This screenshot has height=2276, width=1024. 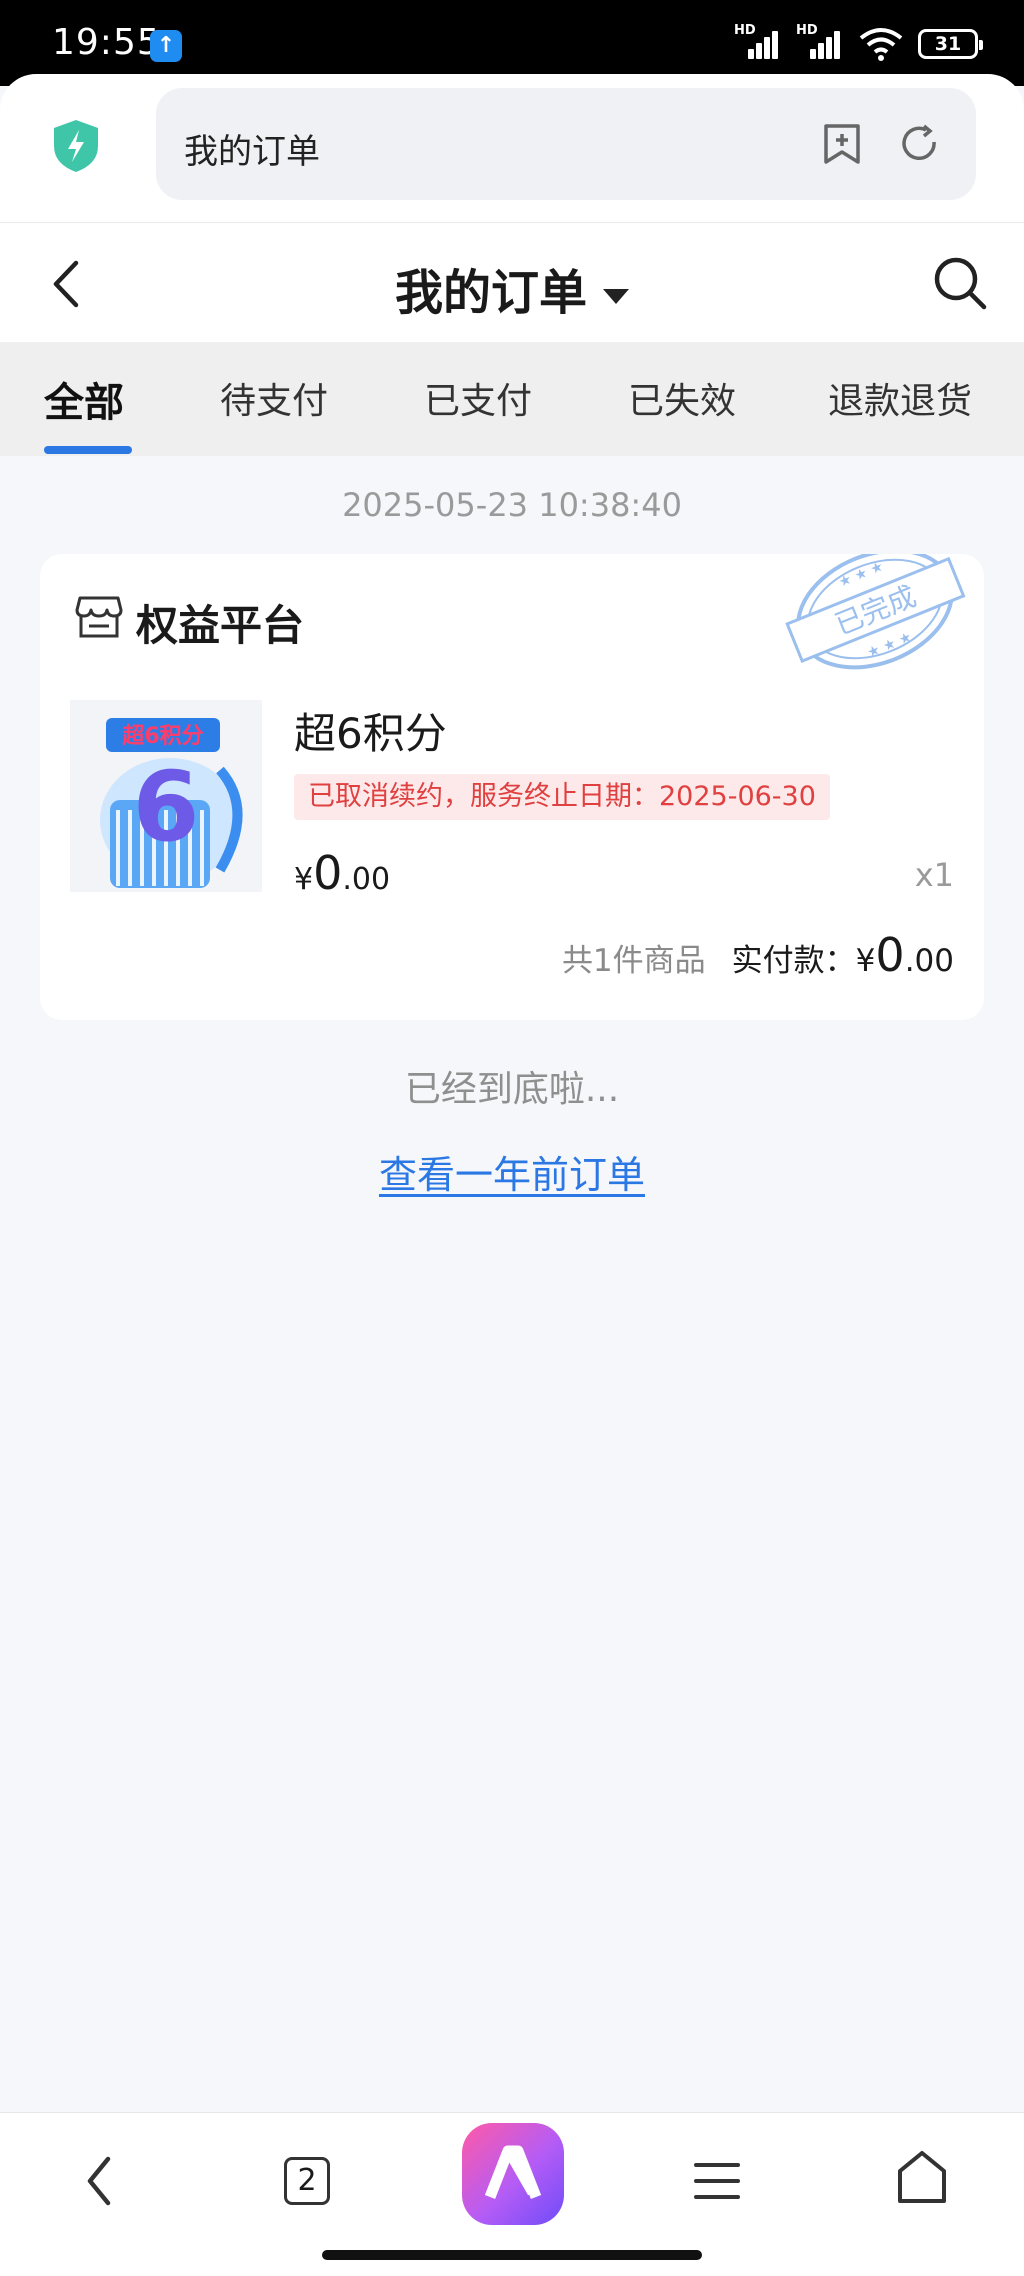 What do you see at coordinates (274, 398) in the screenshot?
I see `tab-pending-payment: 待支付` at bounding box center [274, 398].